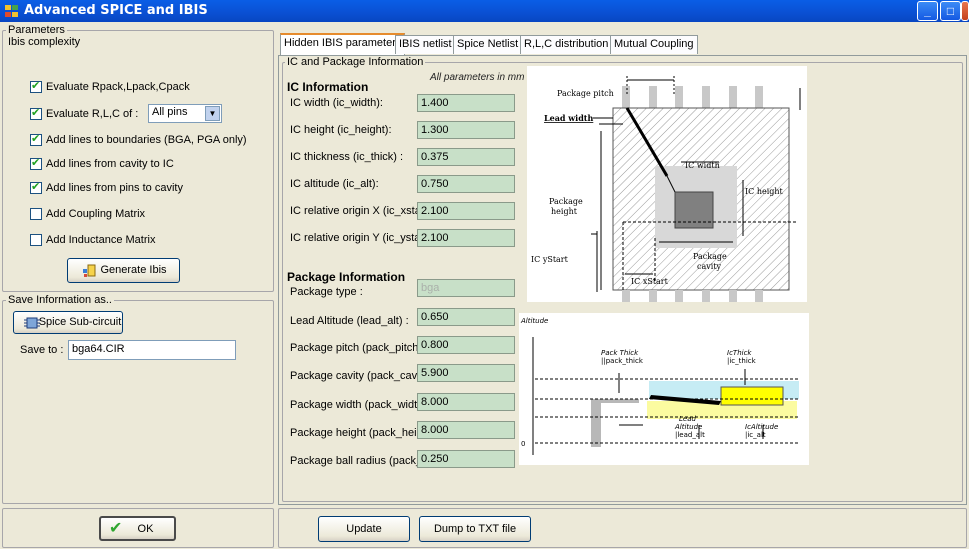 This screenshot has width=969, height=549. What do you see at coordinates (466, 103) in the screenshot?
I see `ic-width-field: 1.400` at bounding box center [466, 103].